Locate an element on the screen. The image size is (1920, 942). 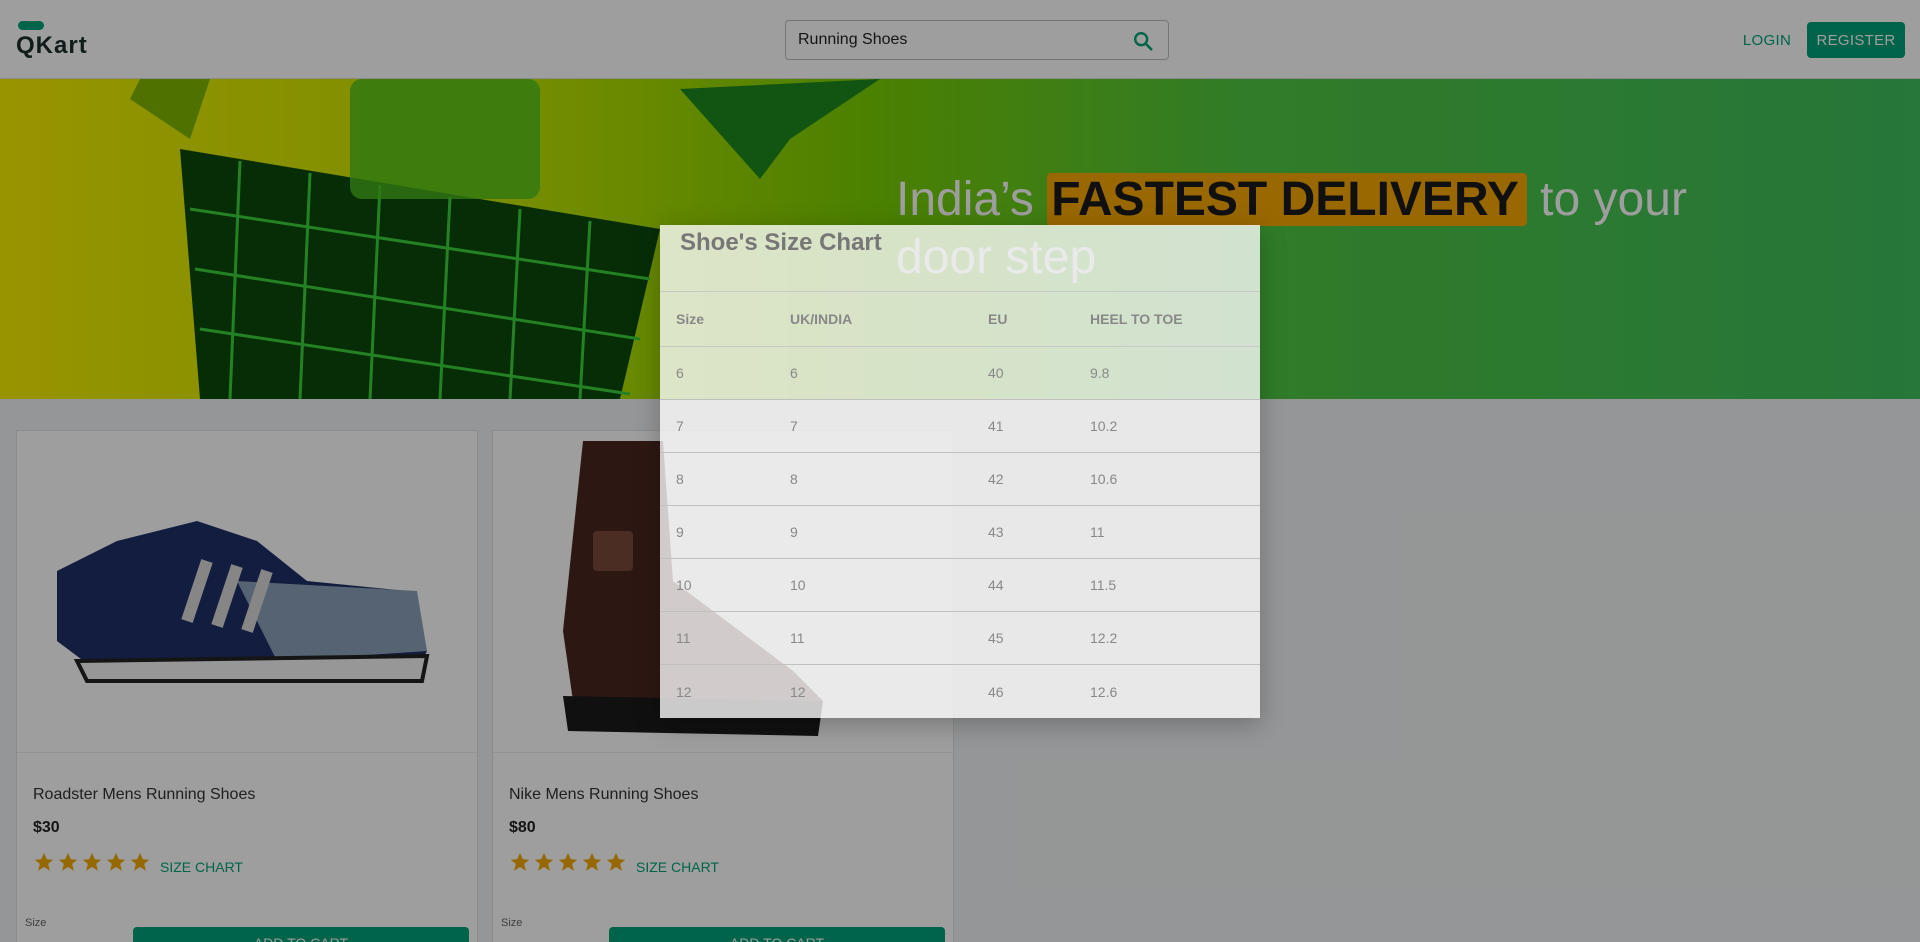
table-cell: 44 is located at coordinates (996, 585).